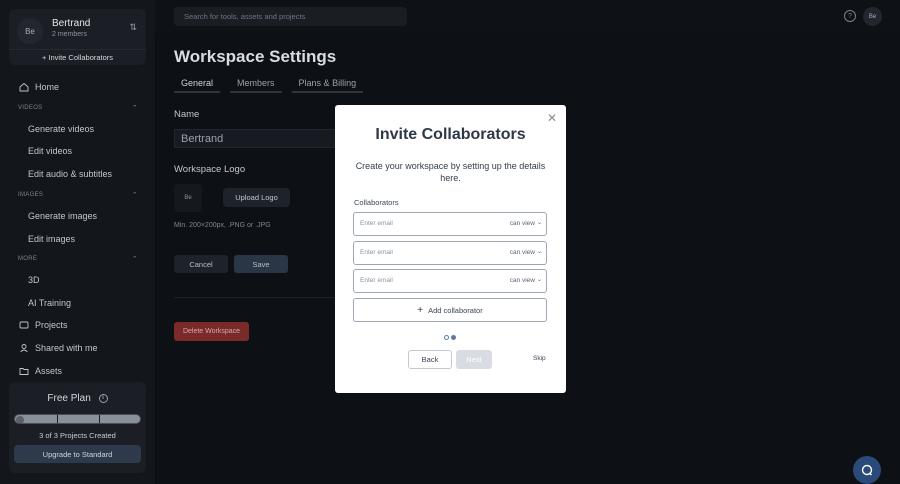  I want to click on users-icon, so click(24, 348).